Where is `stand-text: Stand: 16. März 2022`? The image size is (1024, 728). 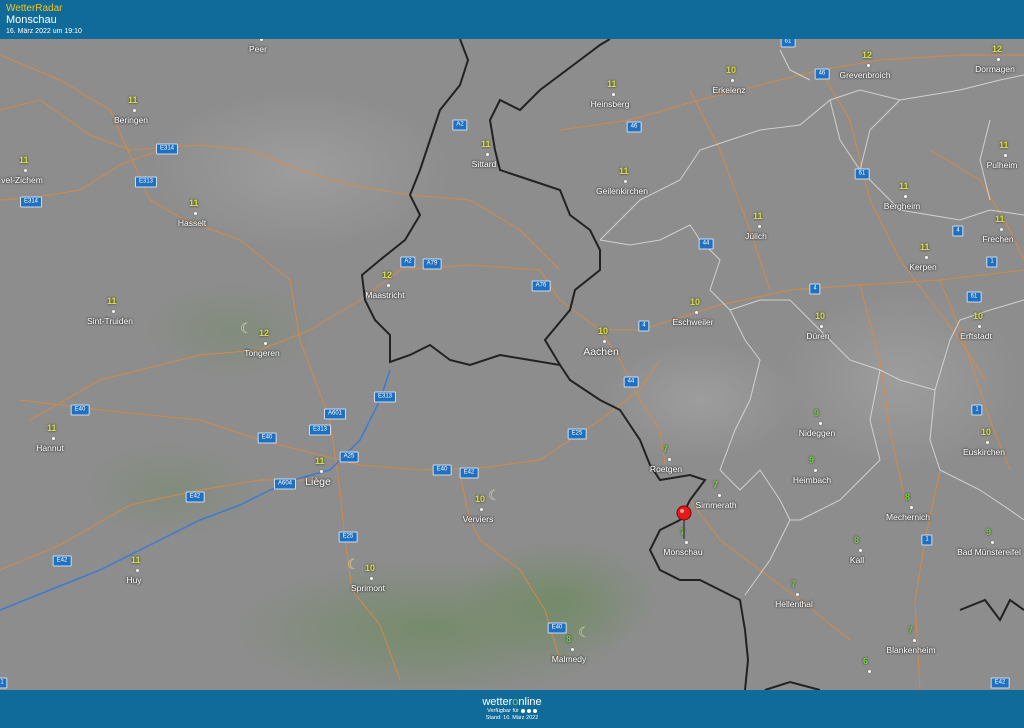
stand-text: Stand: 16. März 2022 is located at coordinates (512, 718).